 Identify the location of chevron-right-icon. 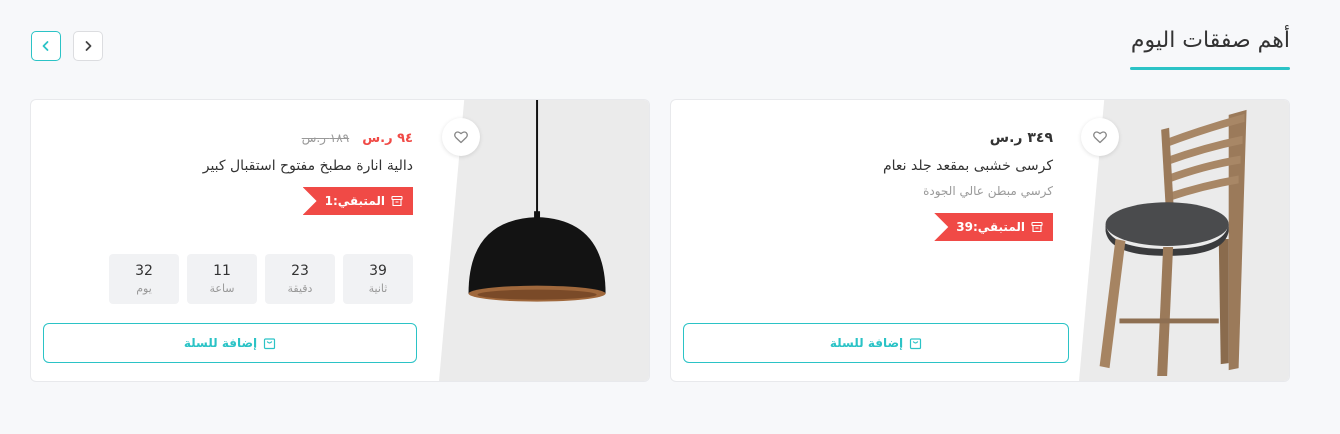
(88, 46).